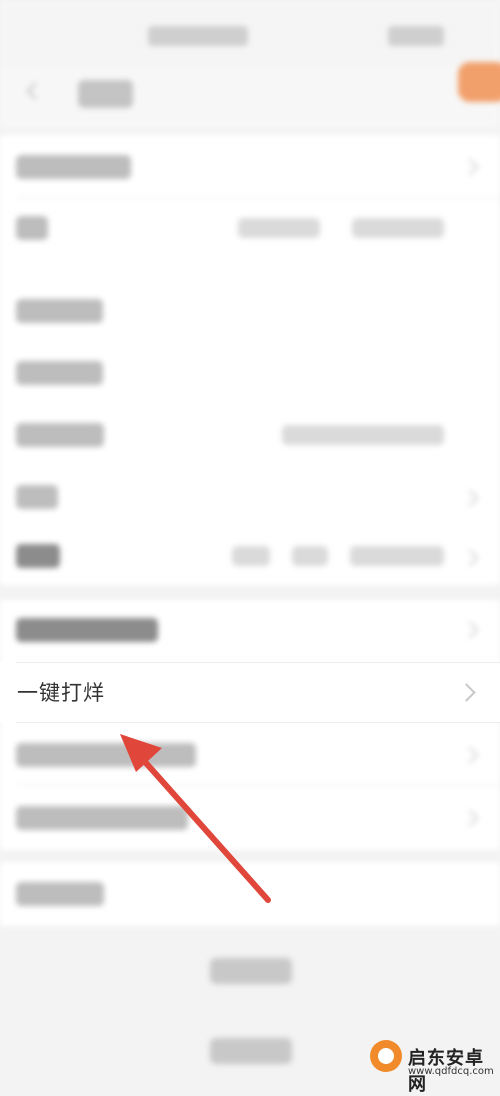 Image resolution: width=500 pixels, height=1096 pixels. What do you see at coordinates (250, 33) in the screenshot?
I see `status-bar` at bounding box center [250, 33].